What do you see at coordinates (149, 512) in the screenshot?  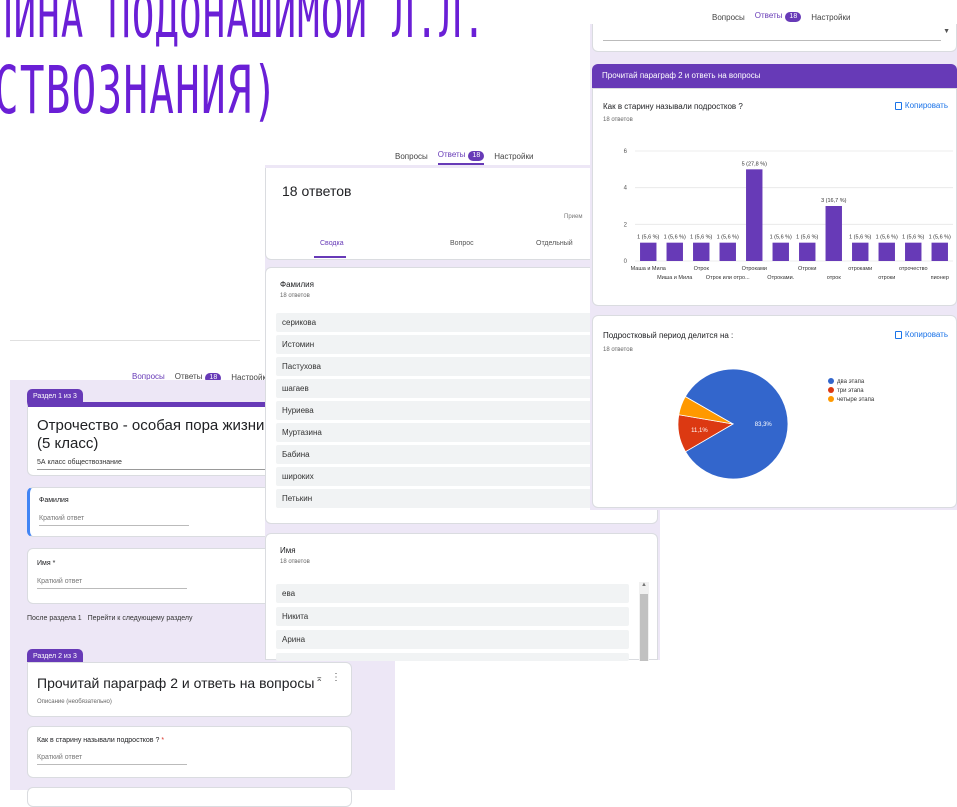 I see `surname-question-card: Фамилия Краткий ответ` at bounding box center [149, 512].